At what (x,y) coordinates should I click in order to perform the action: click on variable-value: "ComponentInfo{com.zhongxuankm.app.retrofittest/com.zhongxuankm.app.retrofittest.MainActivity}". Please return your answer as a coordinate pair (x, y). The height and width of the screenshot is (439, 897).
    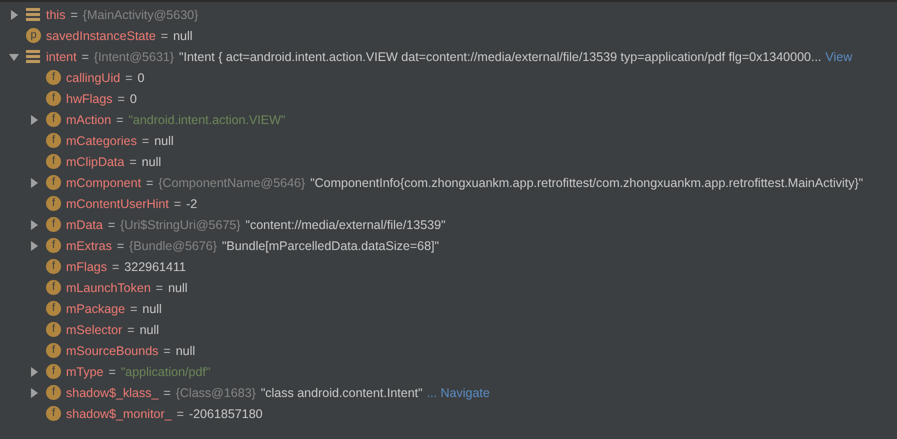
    Looking at the image, I should click on (587, 183).